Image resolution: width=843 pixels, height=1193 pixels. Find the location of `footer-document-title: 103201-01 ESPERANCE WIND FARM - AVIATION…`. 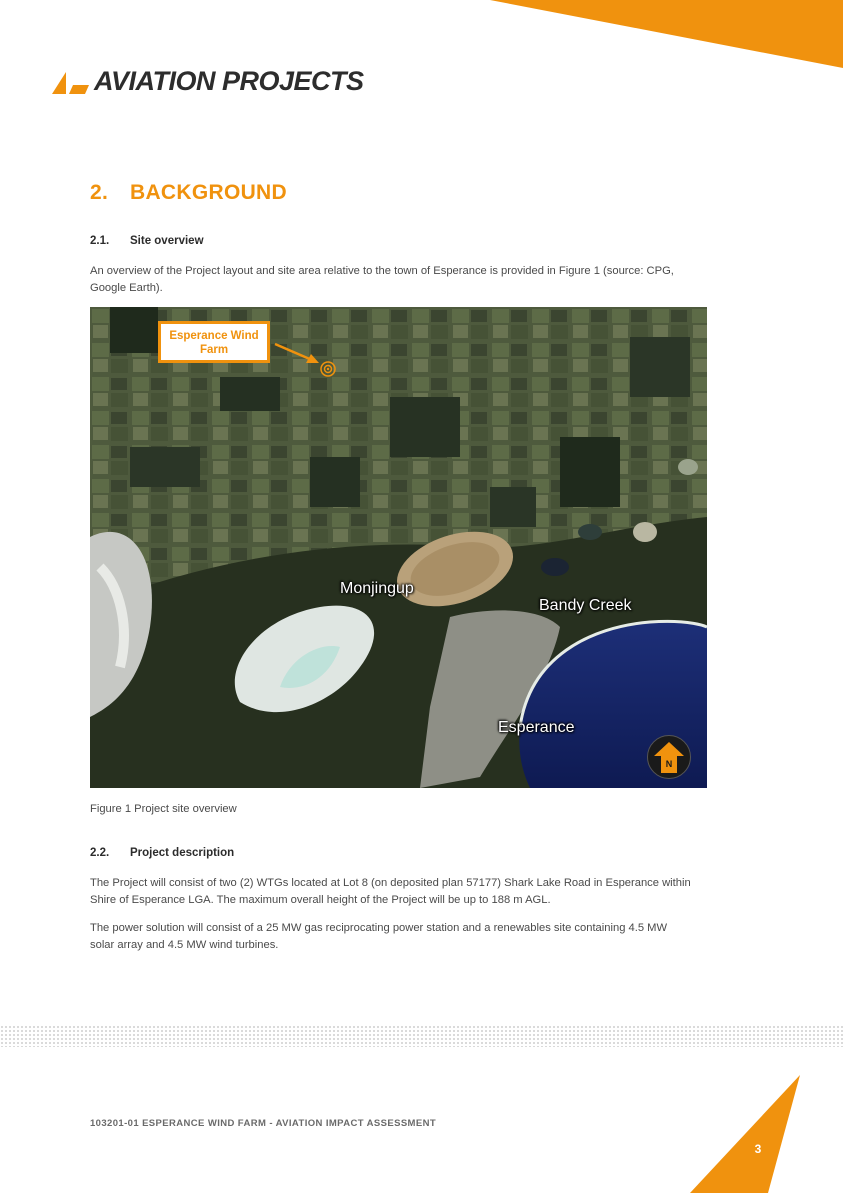

footer-document-title: 103201-01 ESPERANCE WIND FARM - AVIATION… is located at coordinates (263, 1123).